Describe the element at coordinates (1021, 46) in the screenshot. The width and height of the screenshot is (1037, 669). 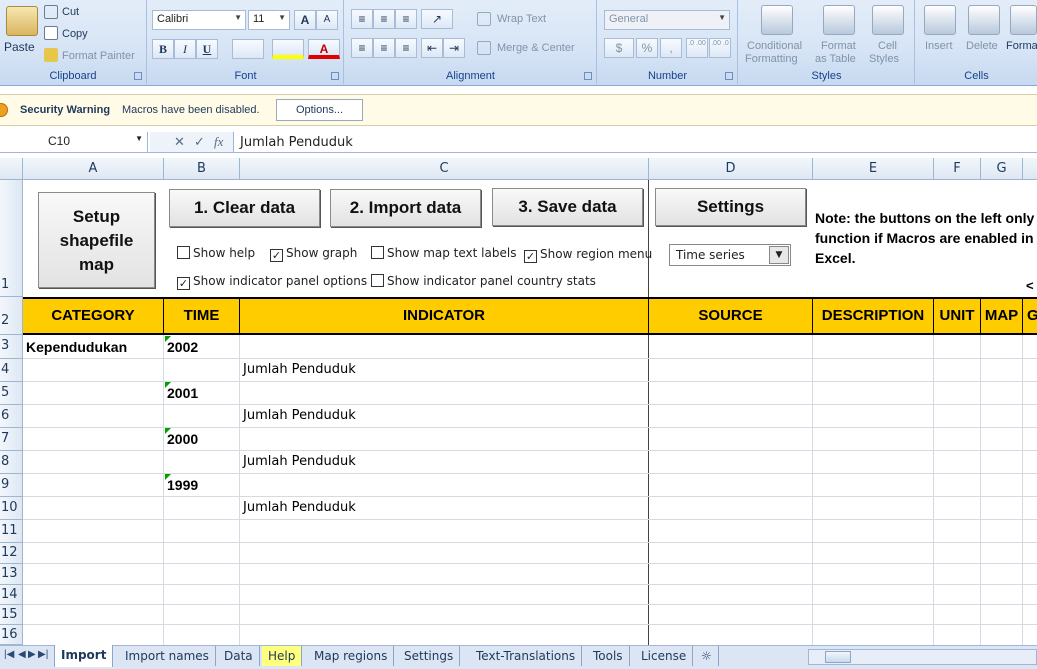
I see `format-button: Forma` at that location.